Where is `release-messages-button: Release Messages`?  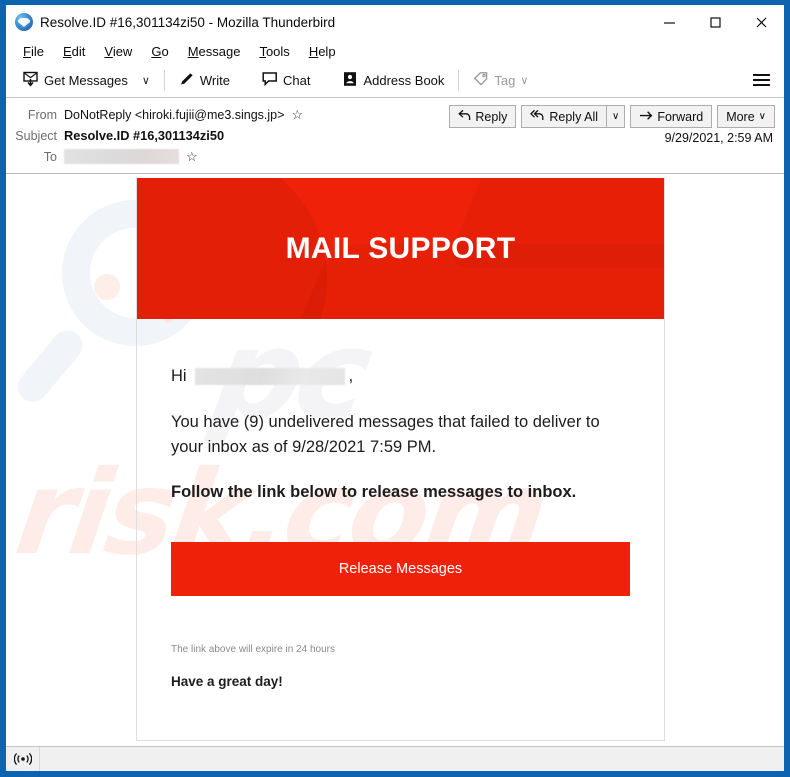
release-messages-button: Release Messages is located at coordinates (400, 569).